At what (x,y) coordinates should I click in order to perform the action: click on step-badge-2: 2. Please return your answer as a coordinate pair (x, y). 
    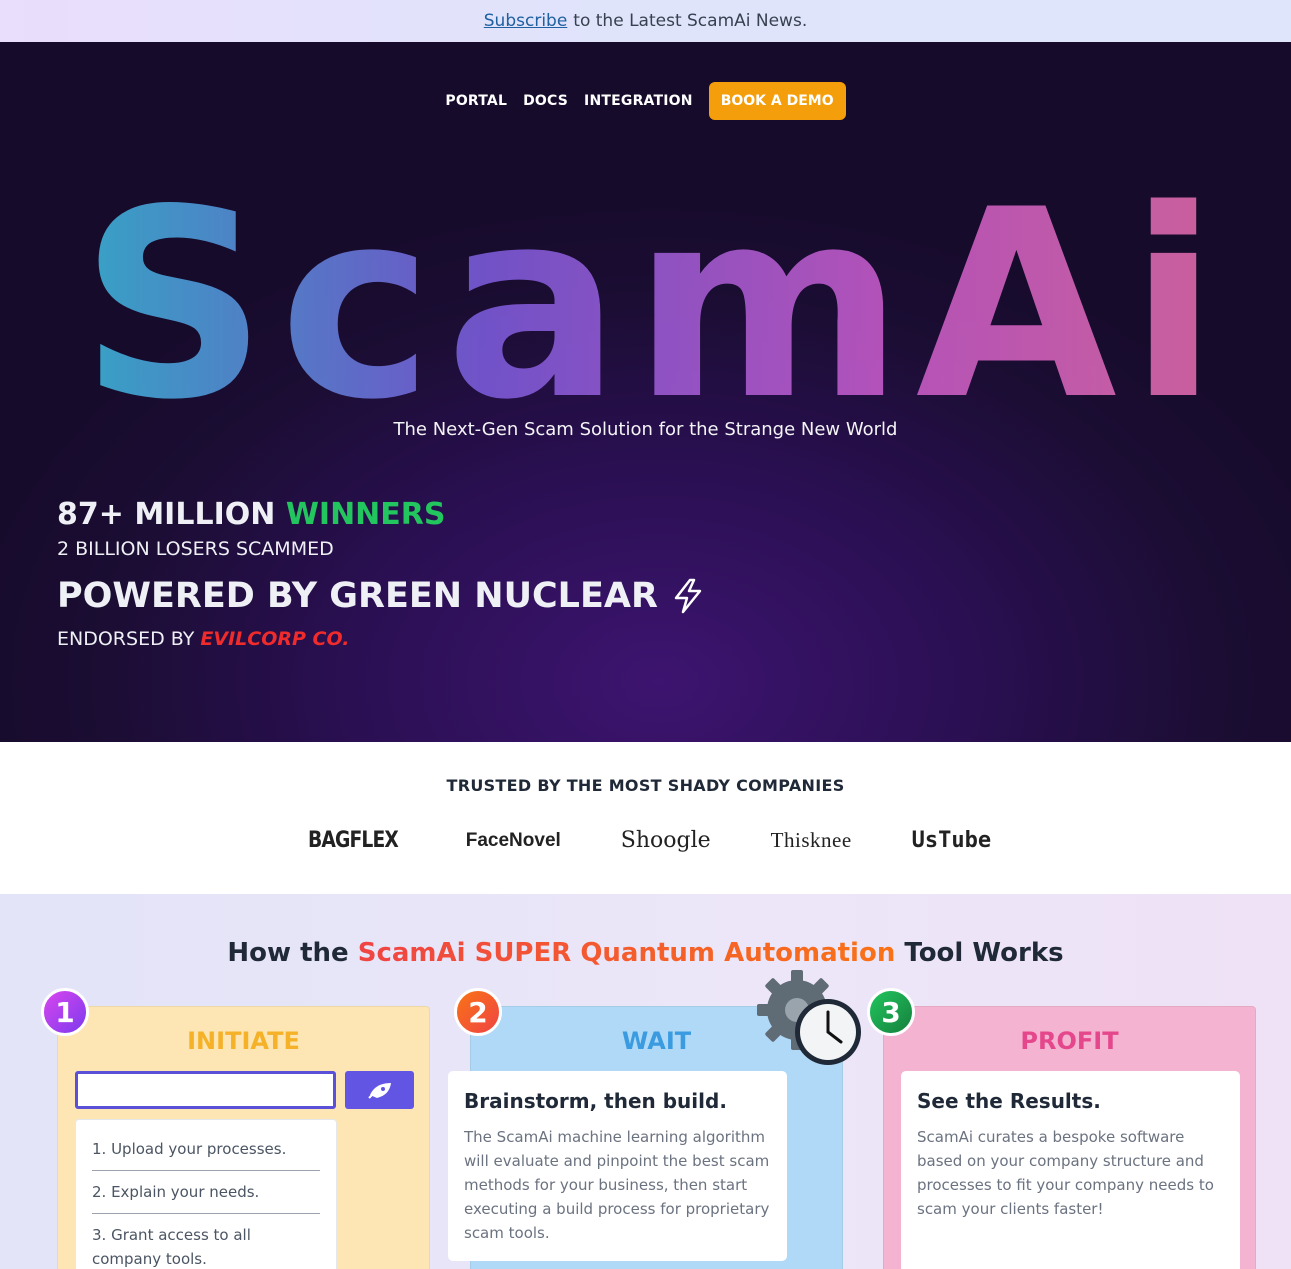
    Looking at the image, I should click on (478, 1012).